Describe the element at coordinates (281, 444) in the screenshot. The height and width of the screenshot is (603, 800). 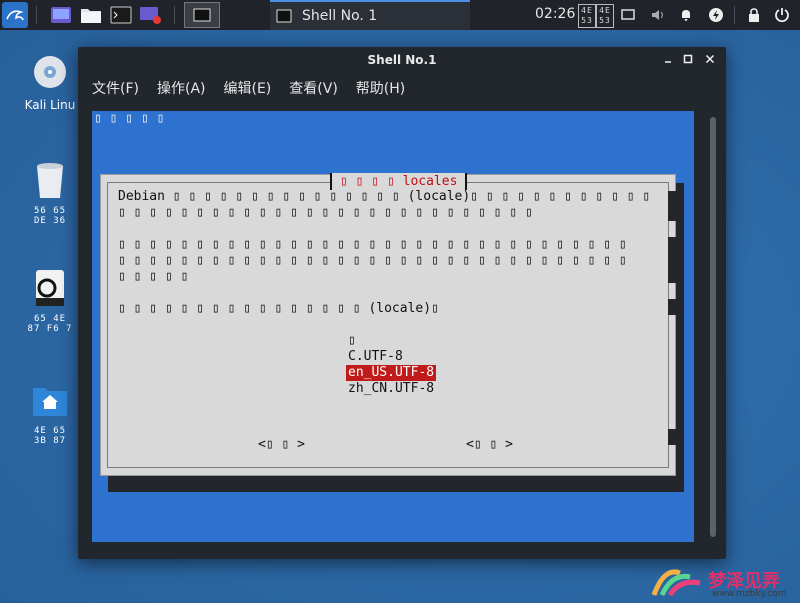
I see `ok-button: <▯ ▯ >` at that location.